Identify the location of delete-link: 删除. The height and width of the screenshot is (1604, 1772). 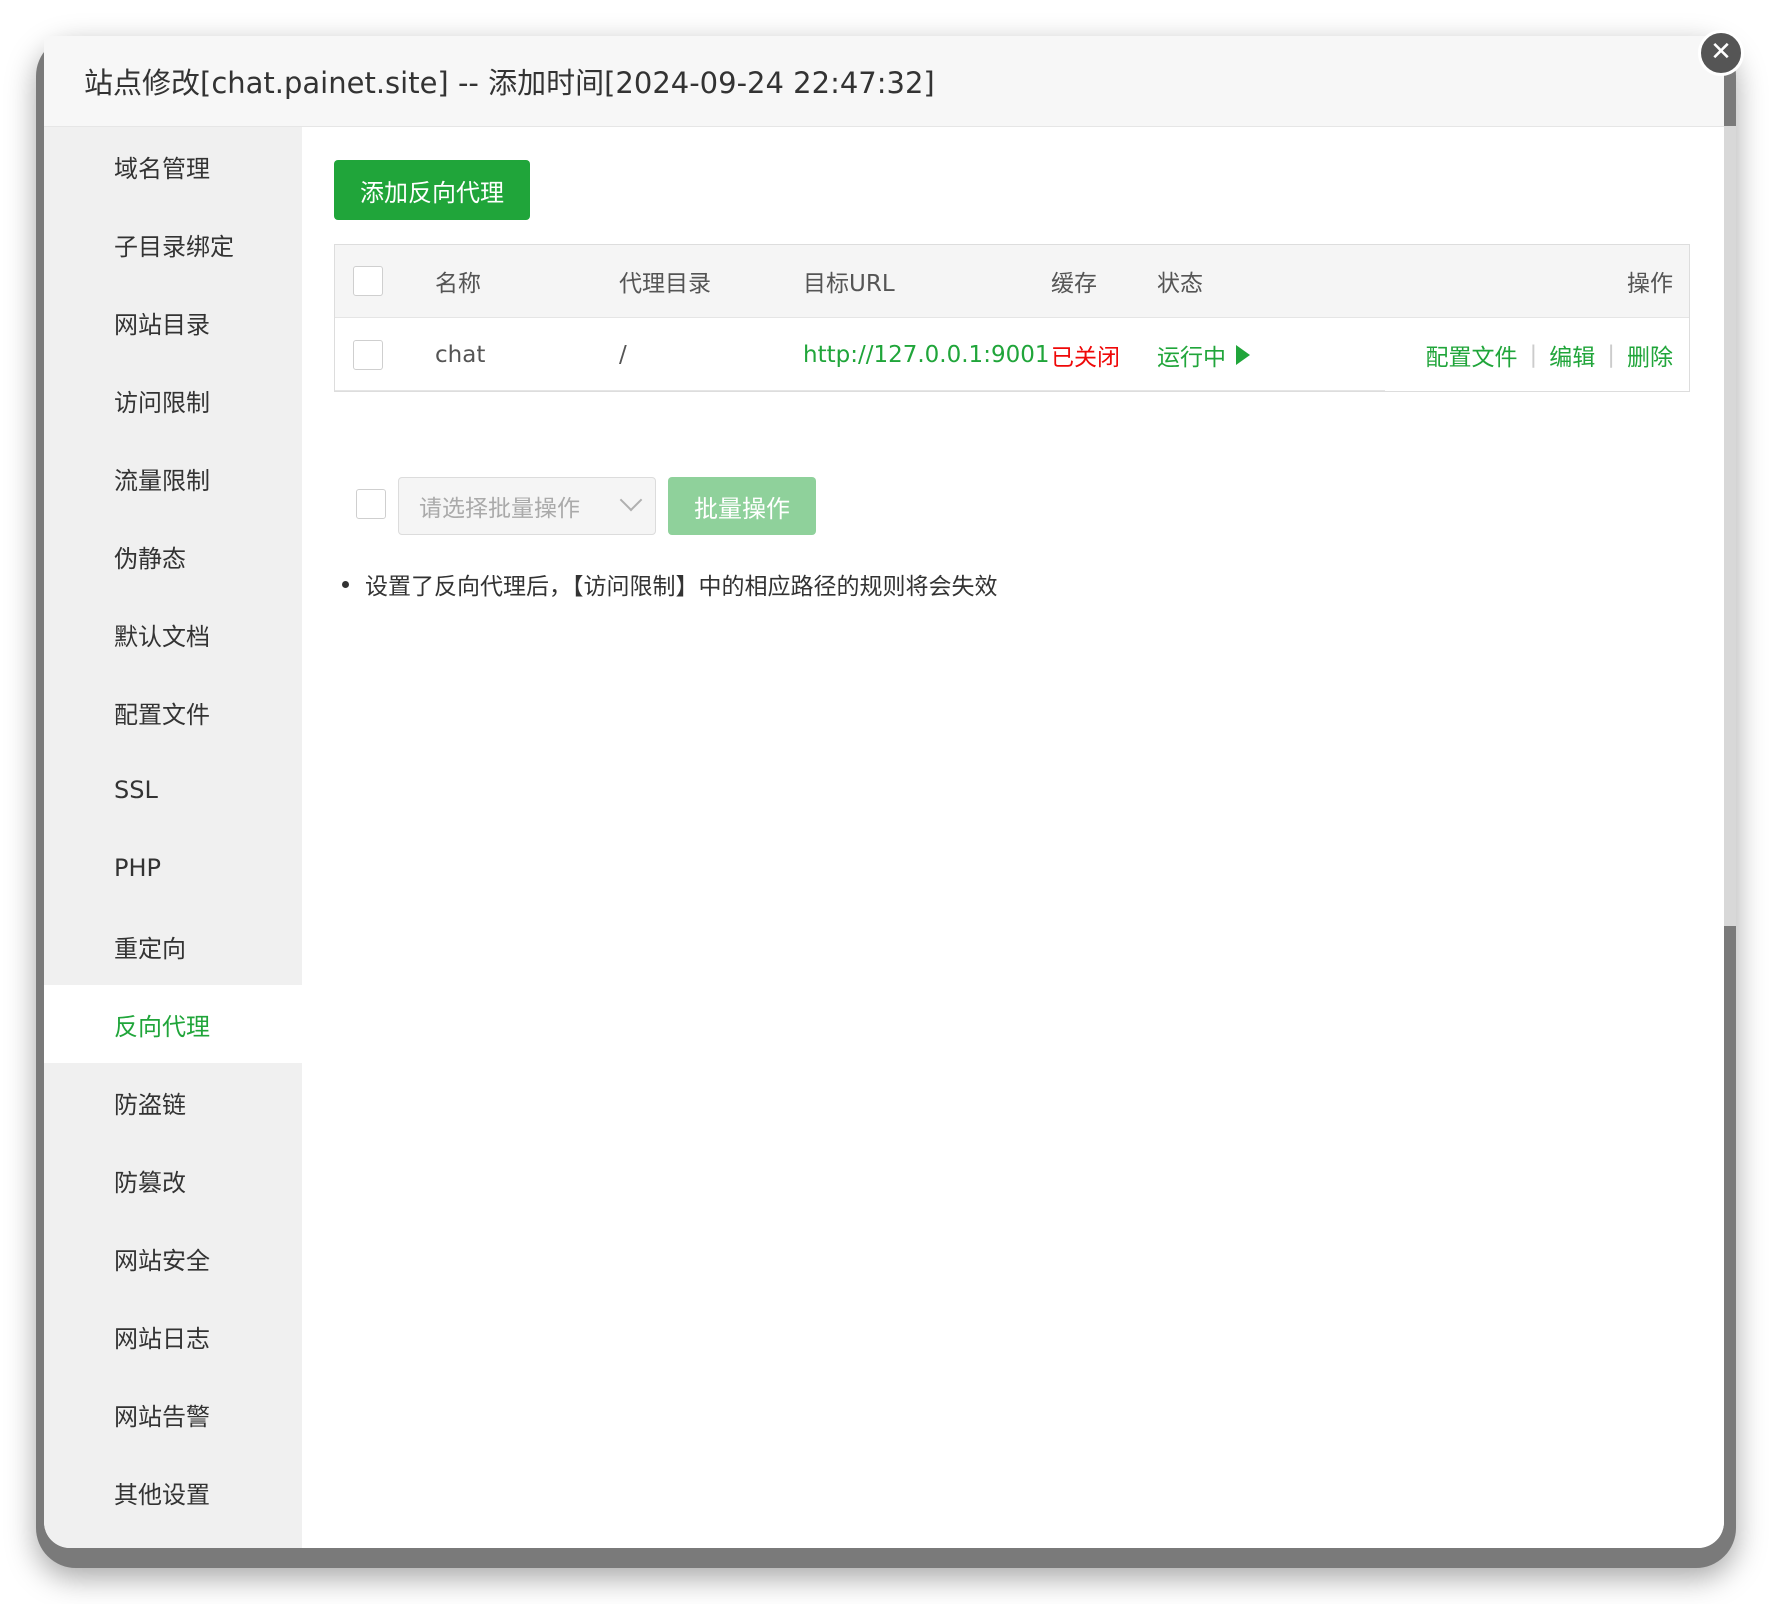
(1650, 355).